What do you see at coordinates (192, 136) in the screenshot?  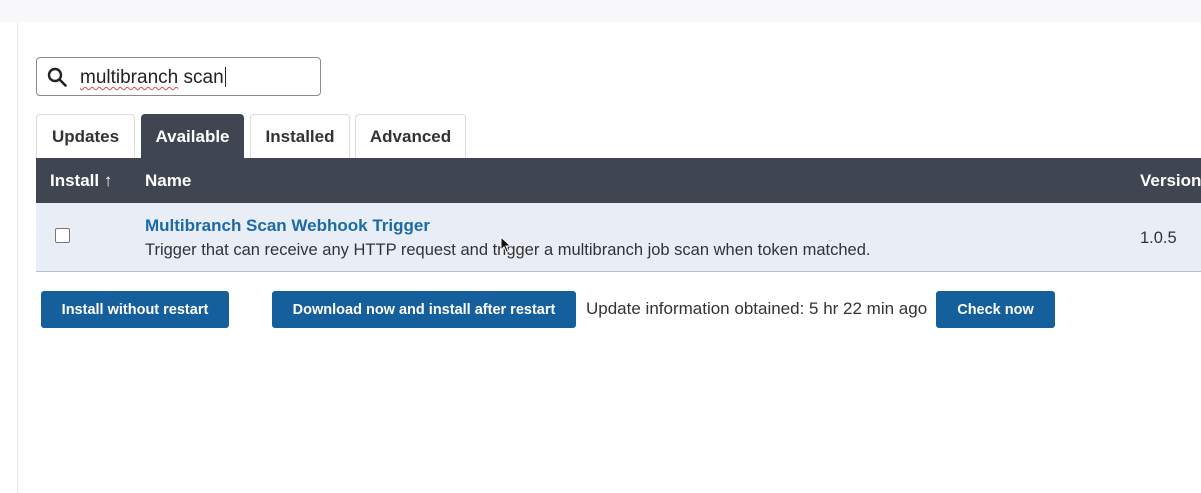 I see `tab-available: Available` at bounding box center [192, 136].